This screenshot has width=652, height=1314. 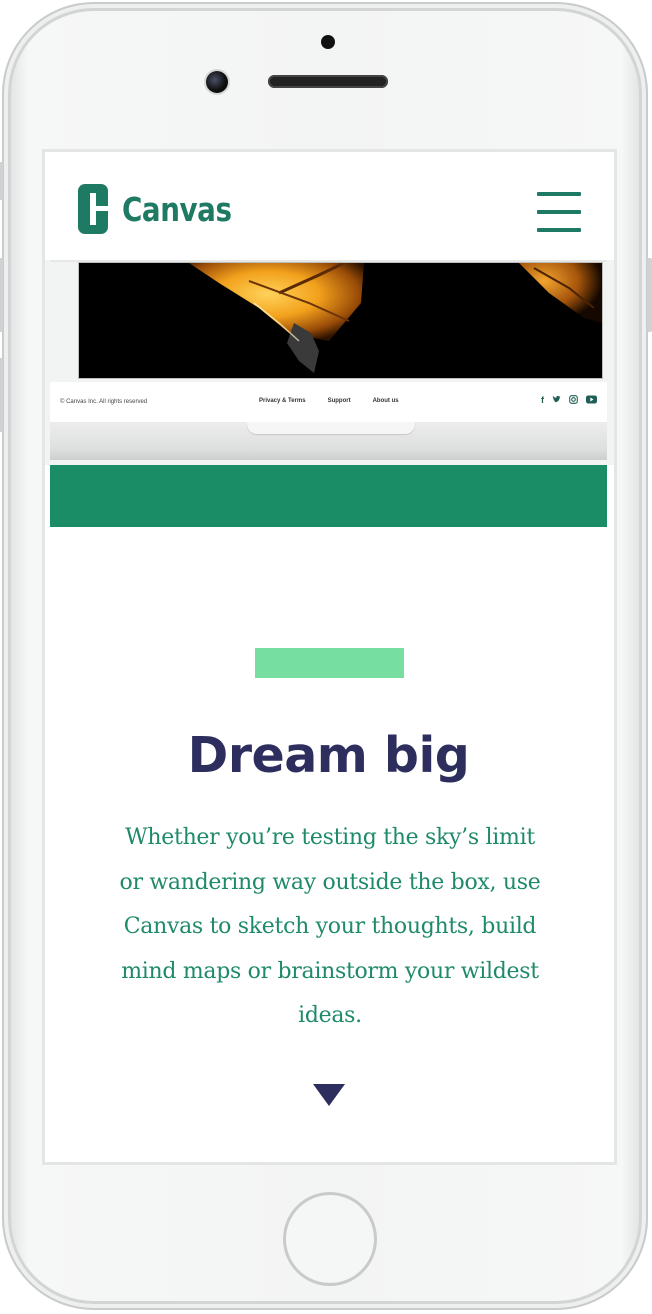 I want to click on mockup-social-icons: f, so click(x=569, y=400).